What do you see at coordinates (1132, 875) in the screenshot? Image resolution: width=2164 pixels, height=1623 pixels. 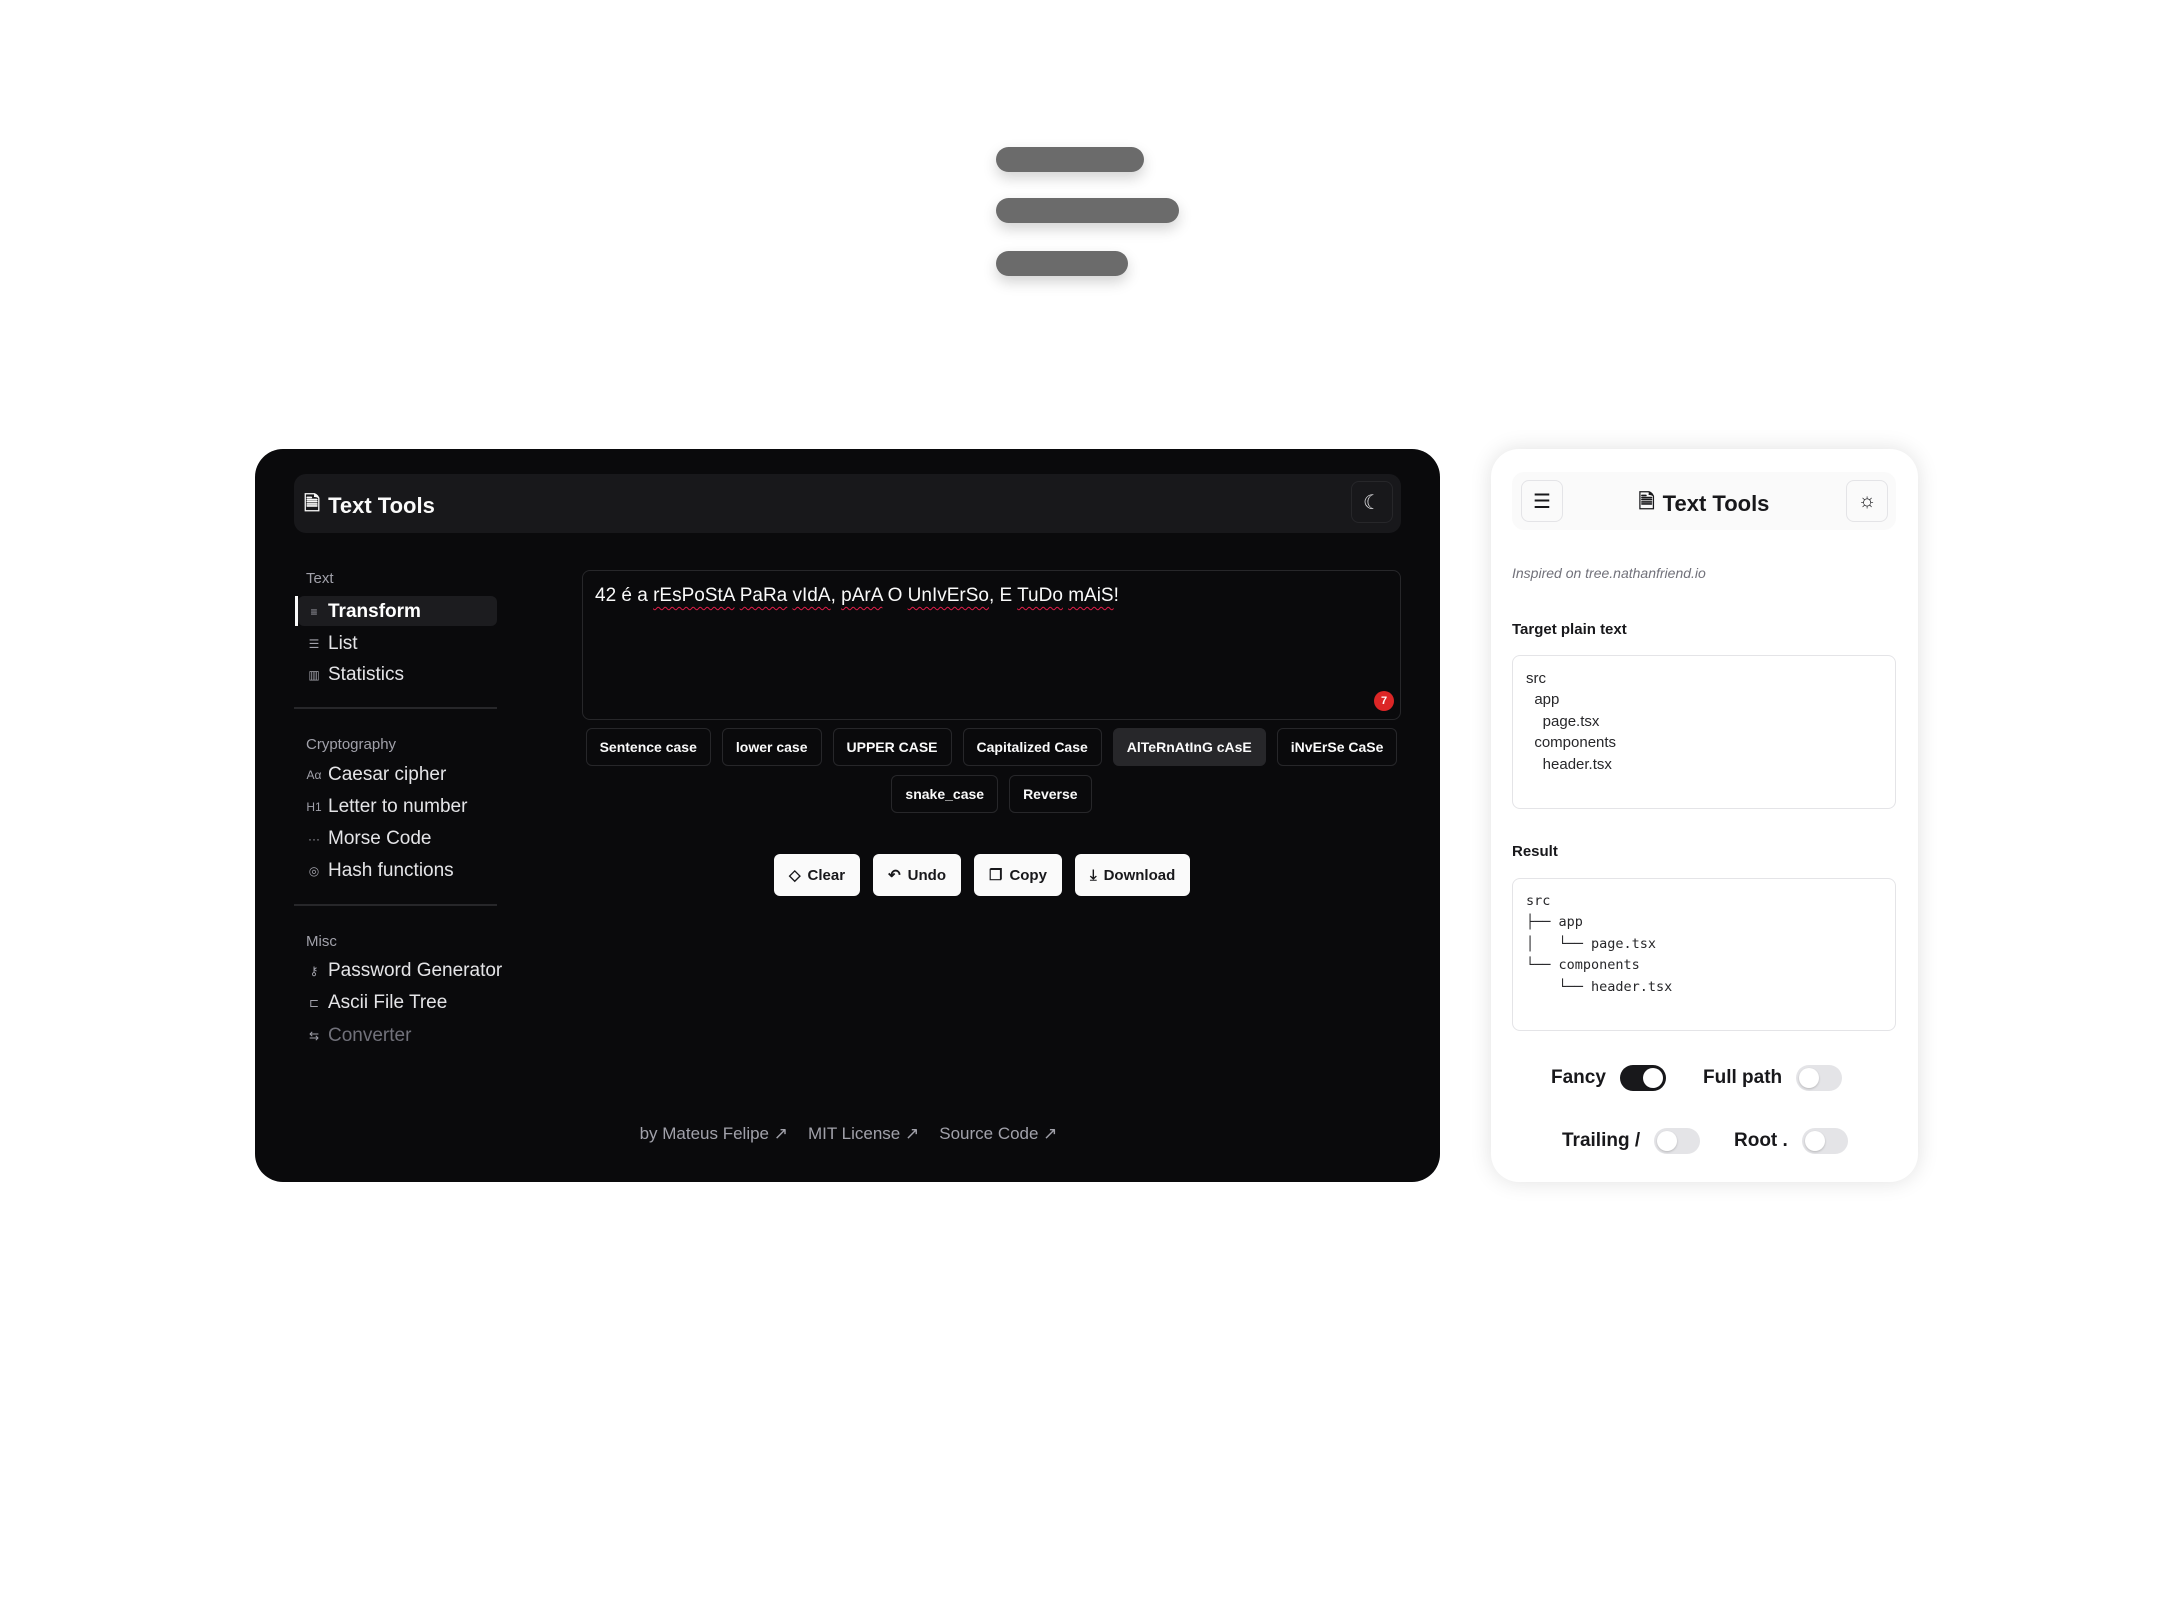 I see `download-button: ⤓ Download` at bounding box center [1132, 875].